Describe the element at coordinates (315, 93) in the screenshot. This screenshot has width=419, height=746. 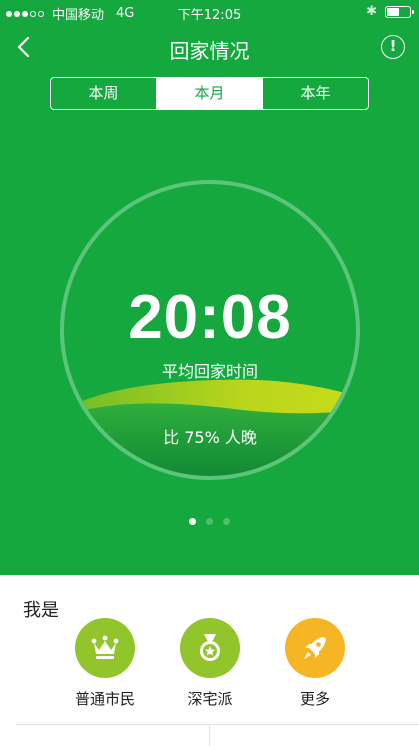
I see `tab-year: 本年` at that location.